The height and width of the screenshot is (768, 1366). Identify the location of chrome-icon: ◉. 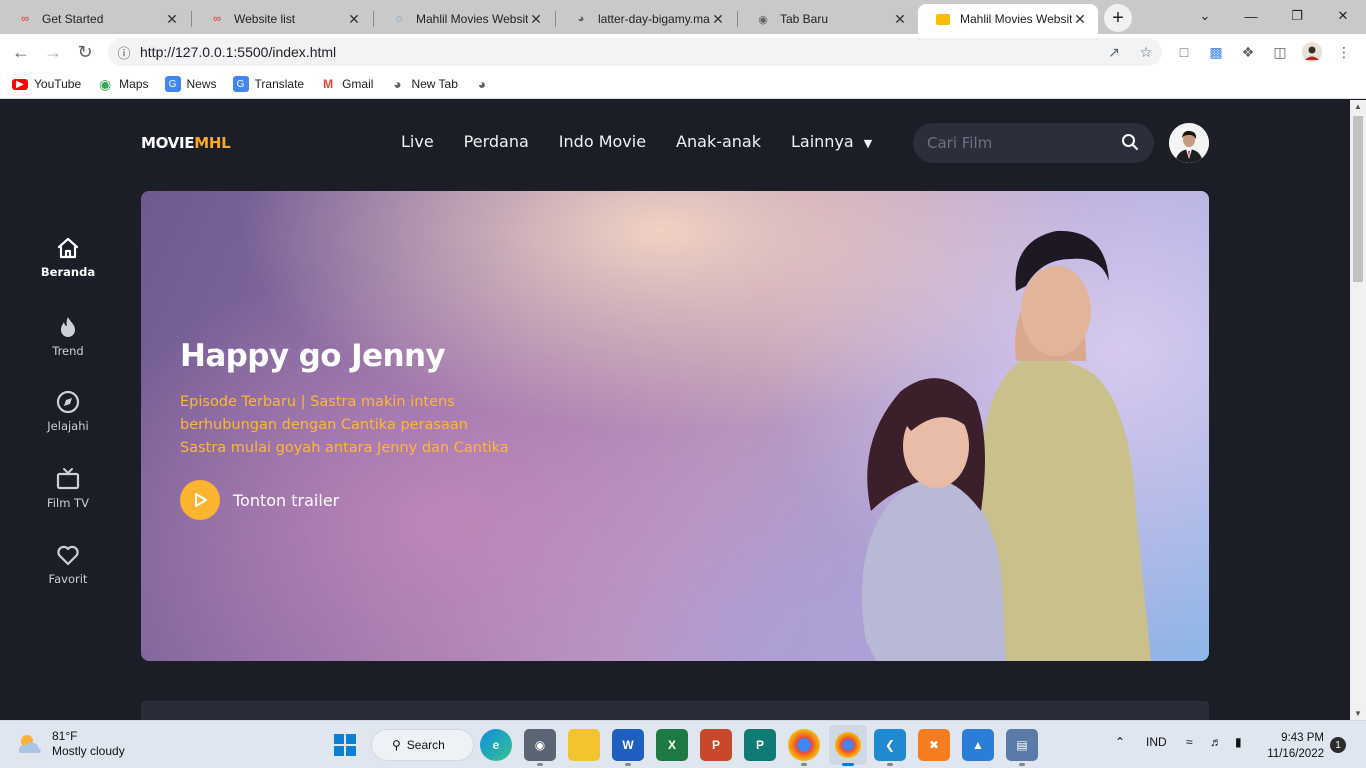
(763, 19).